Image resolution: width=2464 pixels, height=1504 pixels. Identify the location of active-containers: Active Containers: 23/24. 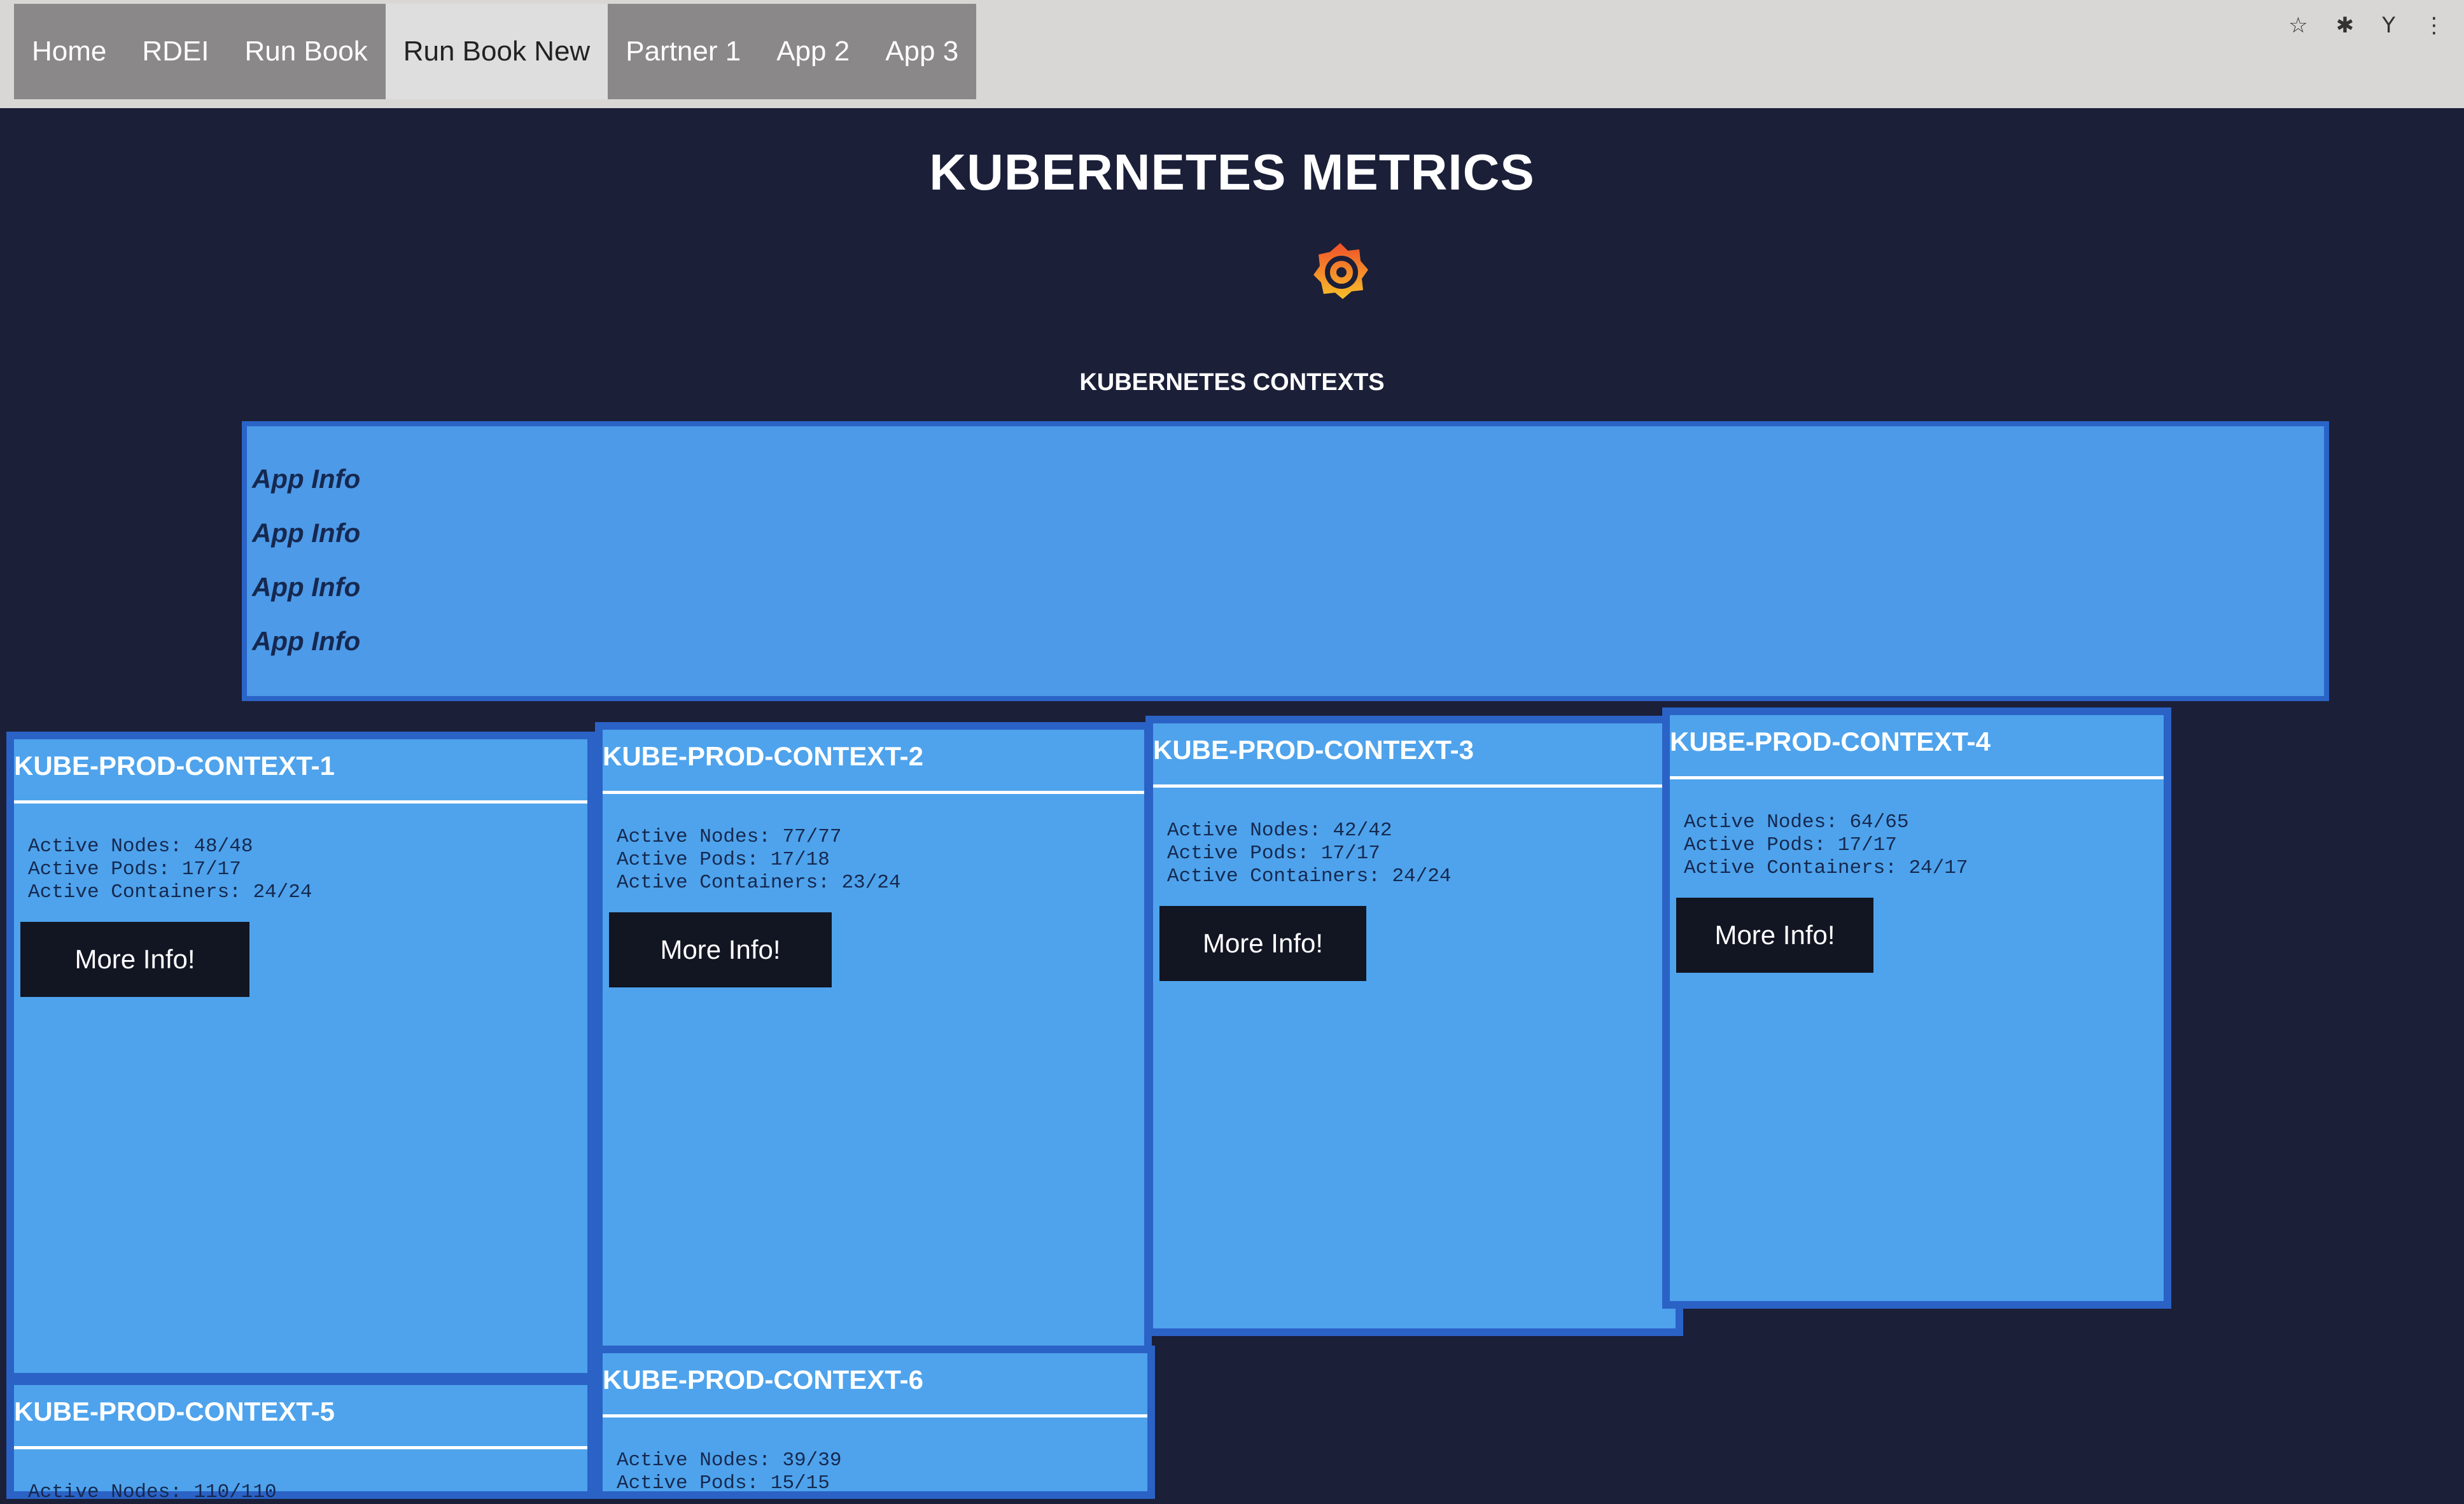
(759, 883).